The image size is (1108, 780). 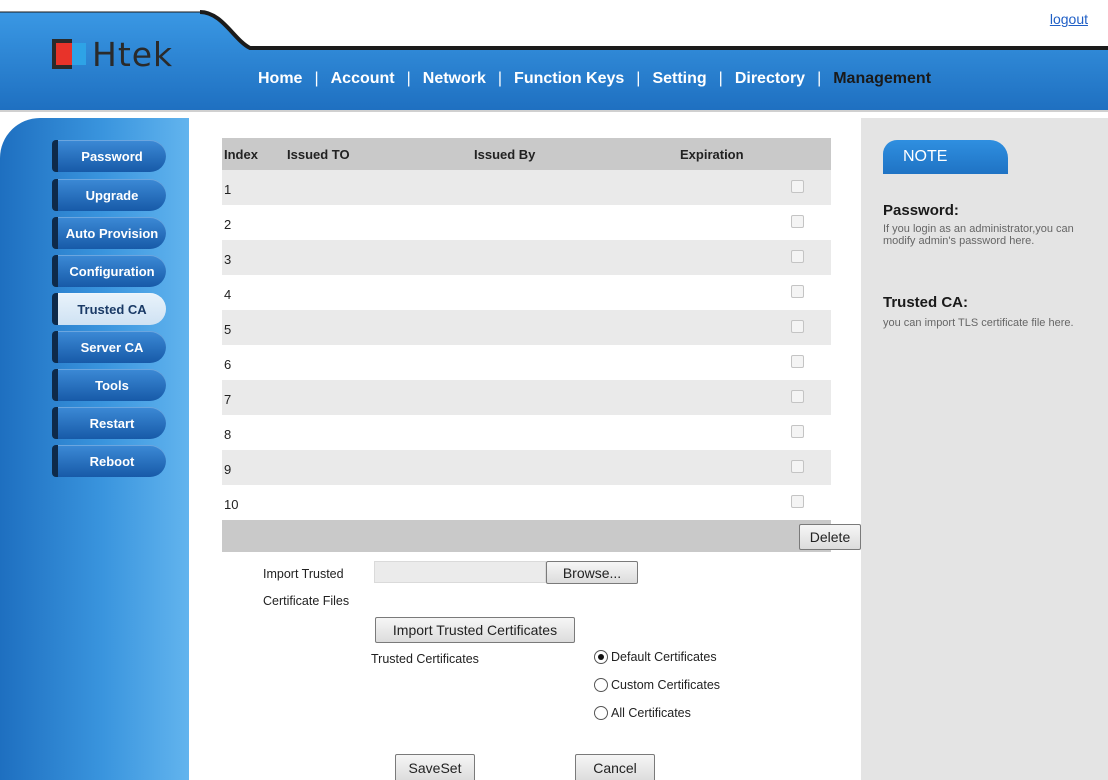 I want to click on nav-setting: Setting, so click(x=679, y=79).